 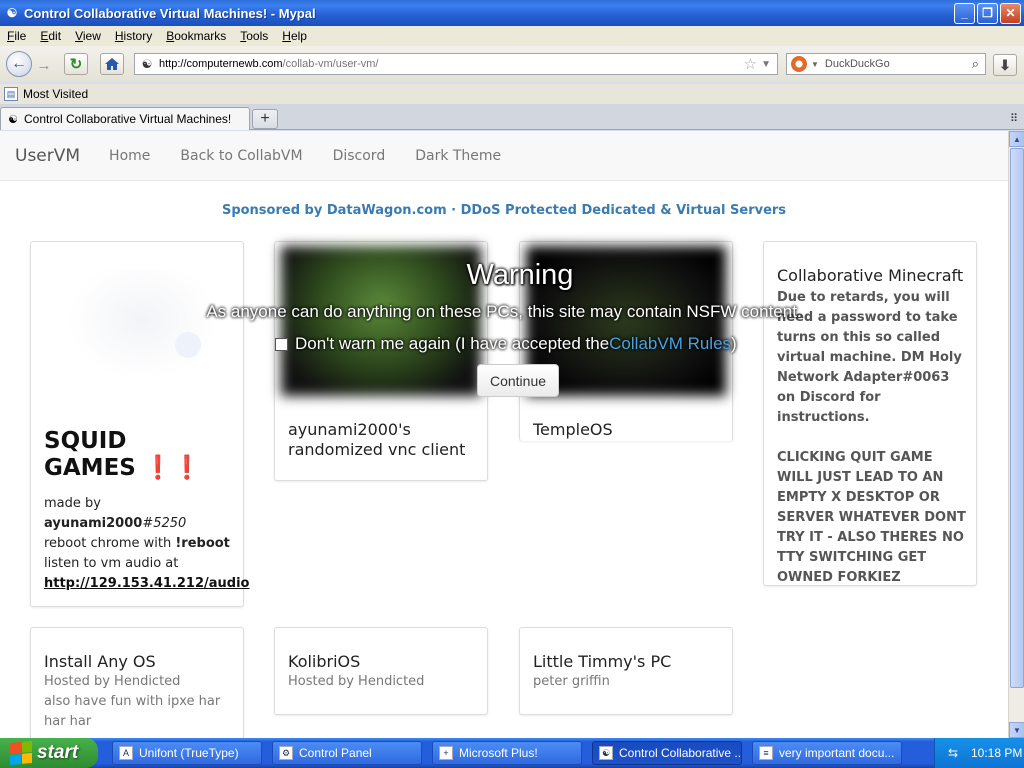 I want to click on most-visited-icon: ▤, so click(x=11, y=94).